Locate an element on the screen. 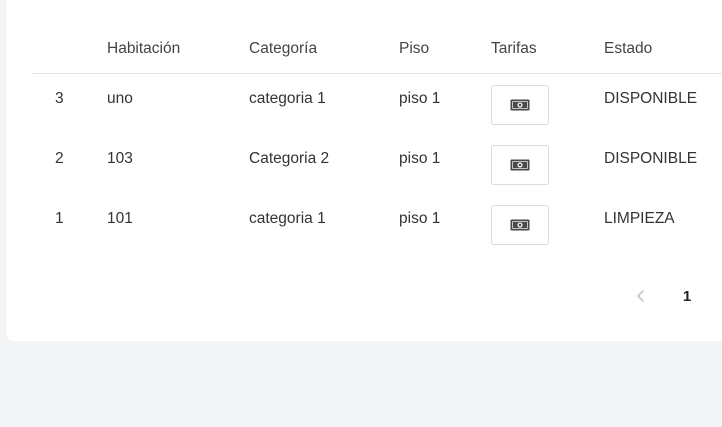 The height and width of the screenshot is (427, 722). row-habitacion: uno is located at coordinates (120, 98).